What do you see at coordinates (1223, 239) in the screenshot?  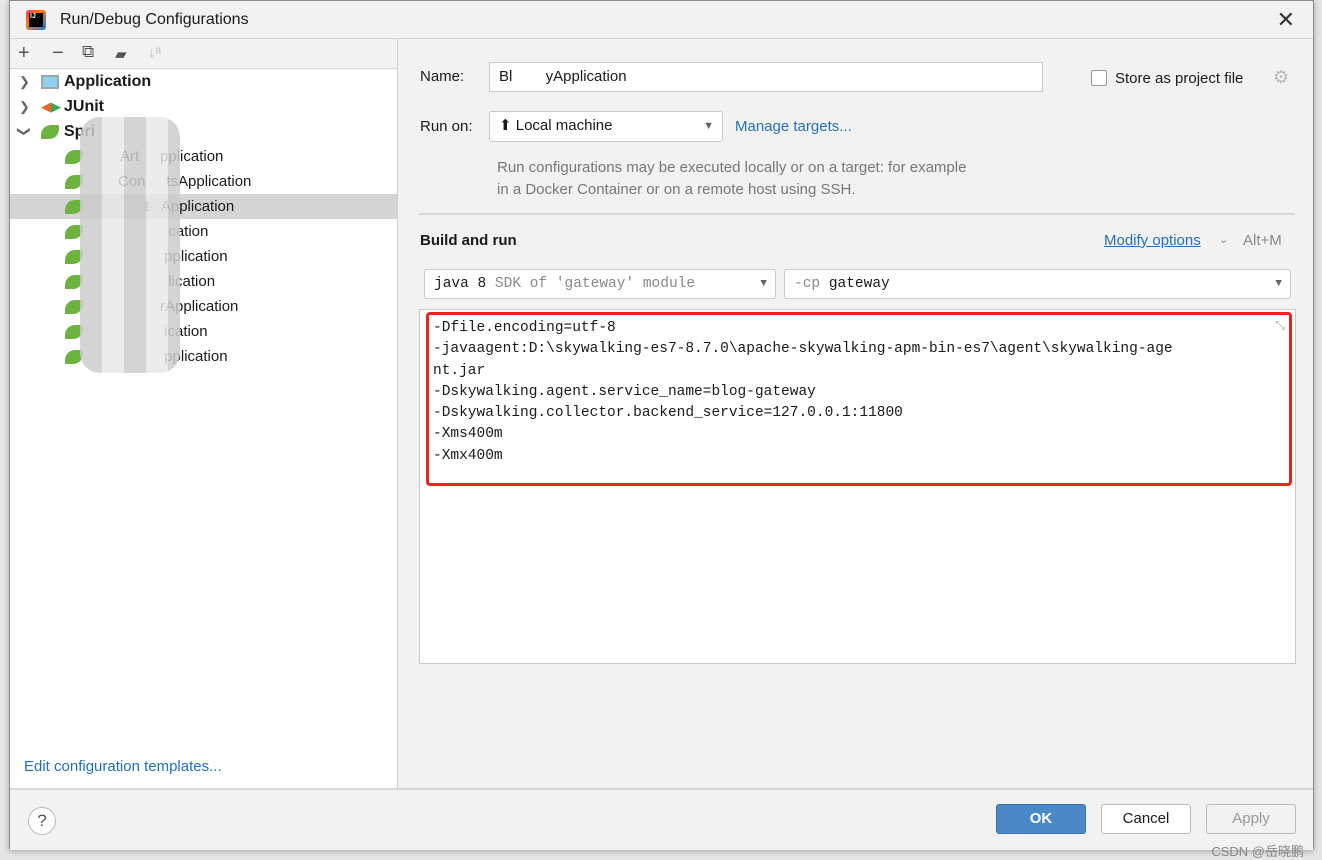 I see `chevron-down-icon: ⌄` at bounding box center [1223, 239].